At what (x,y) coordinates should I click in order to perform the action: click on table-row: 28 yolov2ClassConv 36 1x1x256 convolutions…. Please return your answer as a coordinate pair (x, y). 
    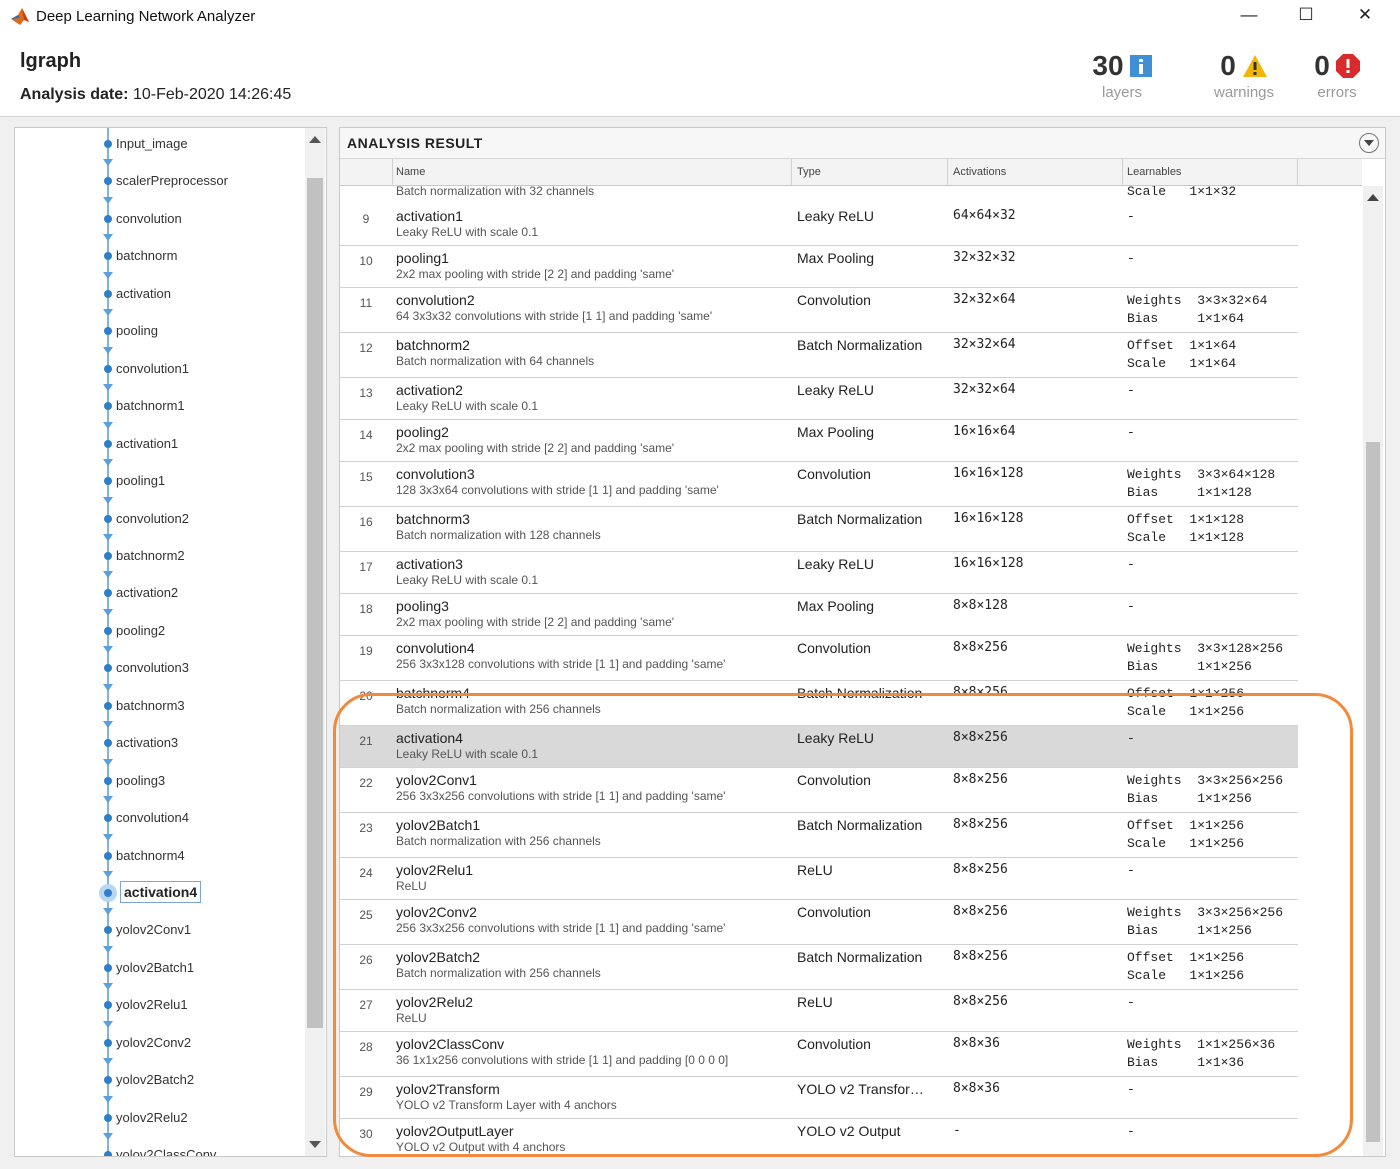
    Looking at the image, I should click on (819, 1054).